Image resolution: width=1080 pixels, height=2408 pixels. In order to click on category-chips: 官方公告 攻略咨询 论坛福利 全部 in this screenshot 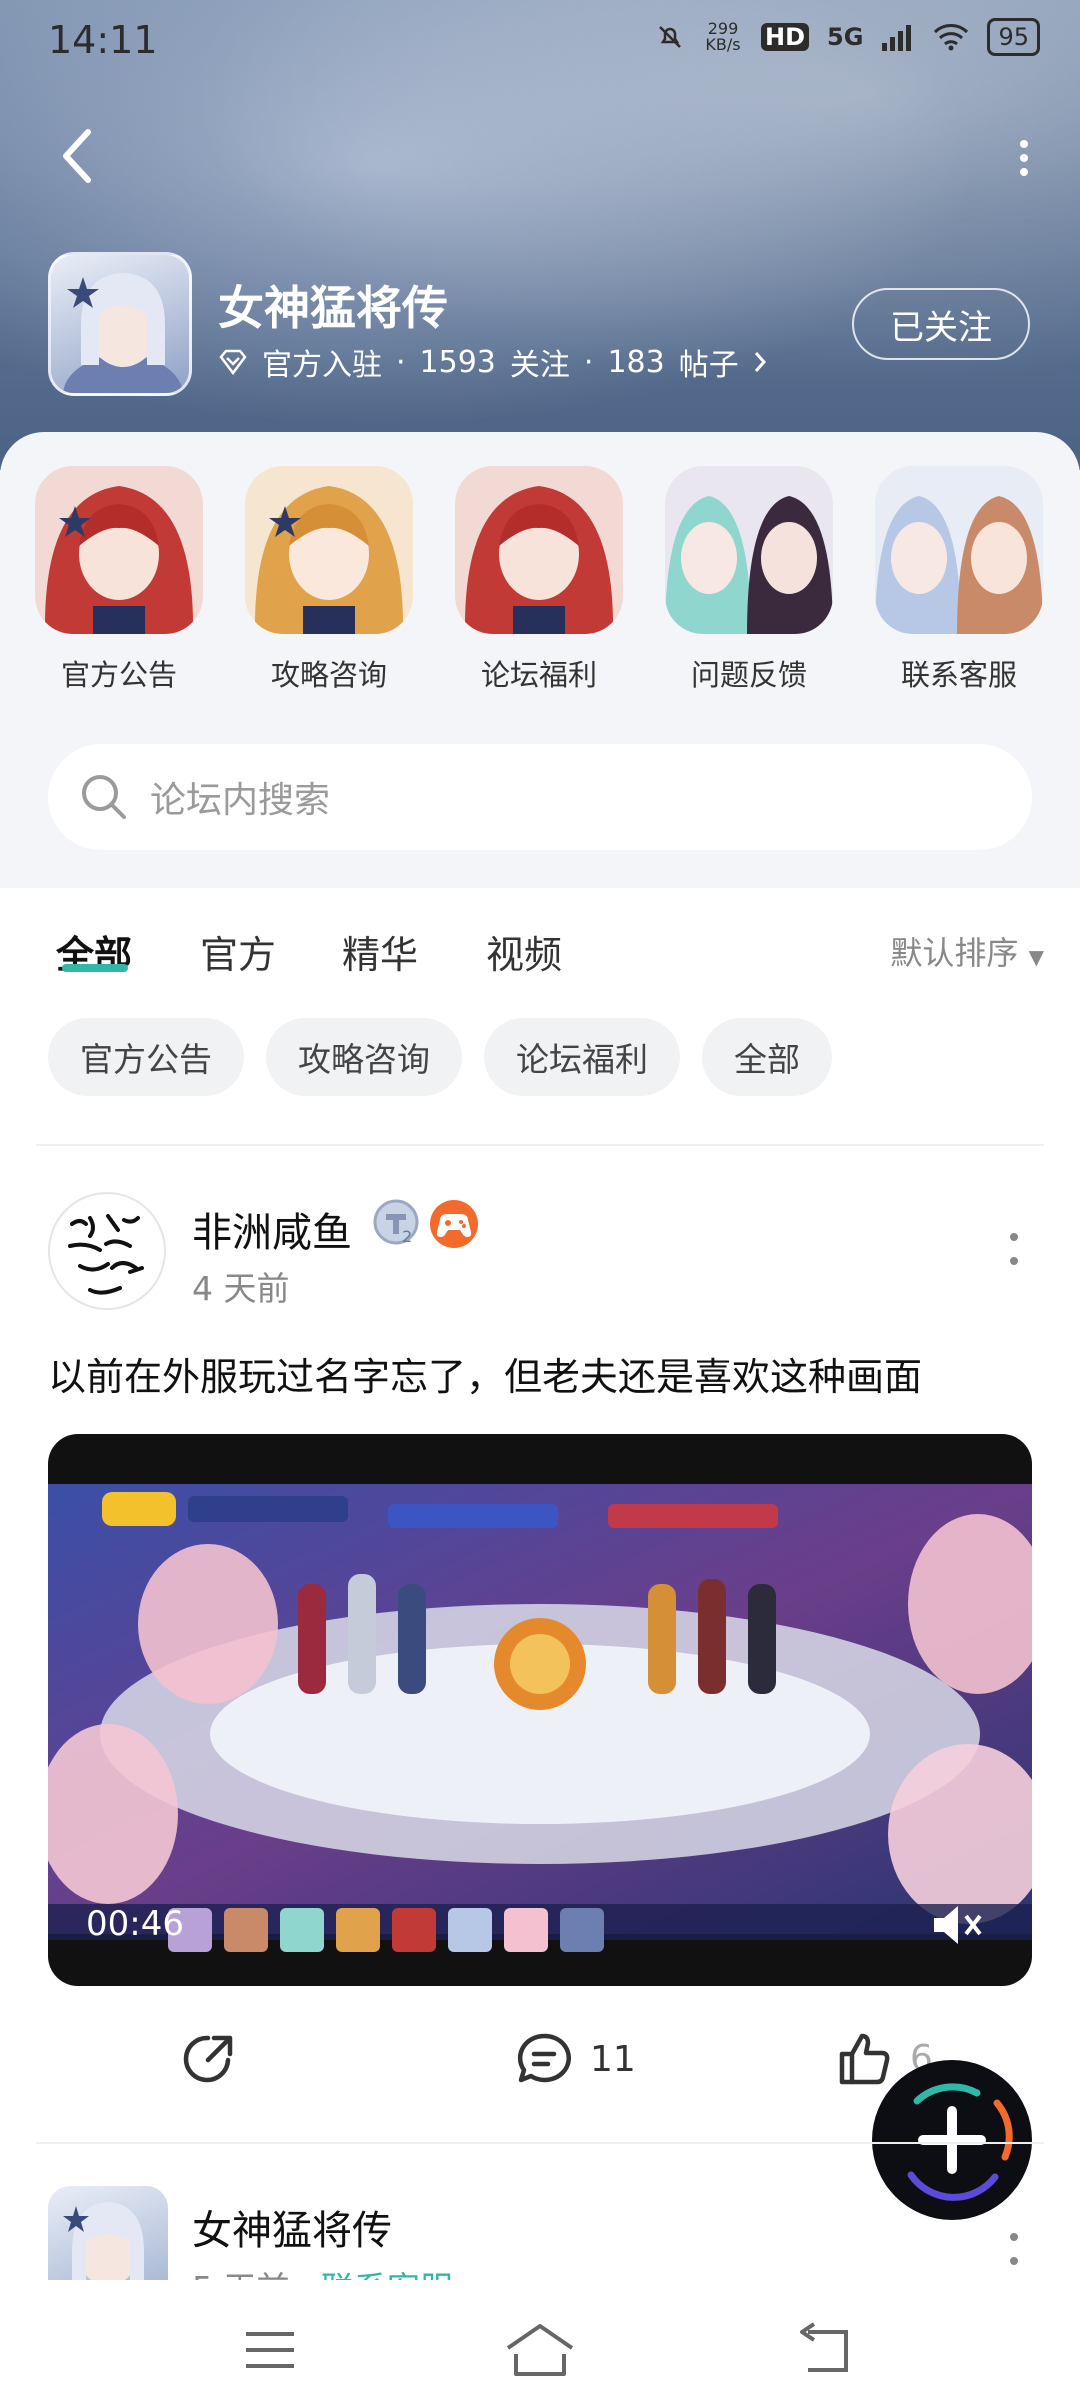, I will do `click(440, 1057)`.